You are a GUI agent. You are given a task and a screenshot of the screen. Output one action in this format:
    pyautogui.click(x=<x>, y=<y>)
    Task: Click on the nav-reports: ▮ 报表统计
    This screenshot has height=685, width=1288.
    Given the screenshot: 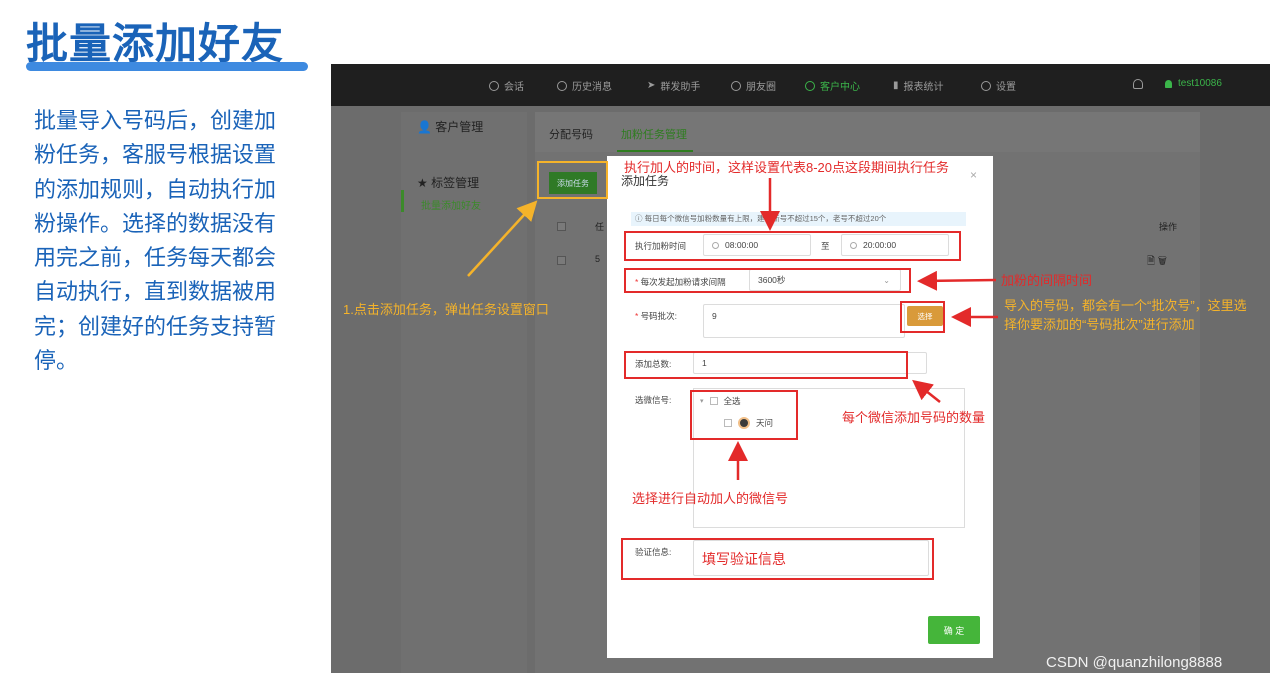 What is the action you would take?
    pyautogui.click(x=918, y=85)
    